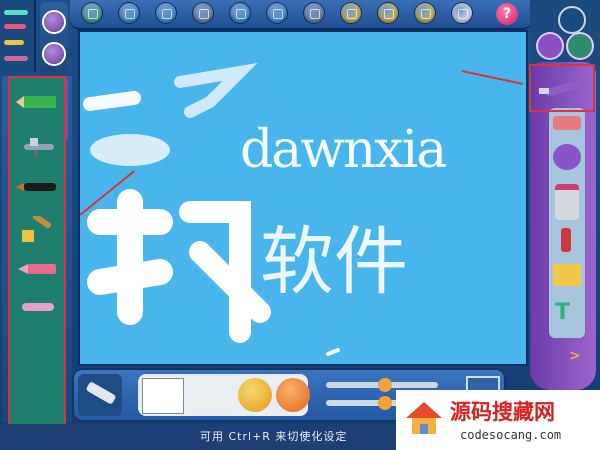  What do you see at coordinates (567, 223) in the screenshot?
I see `right-tool-strip: T` at bounding box center [567, 223].